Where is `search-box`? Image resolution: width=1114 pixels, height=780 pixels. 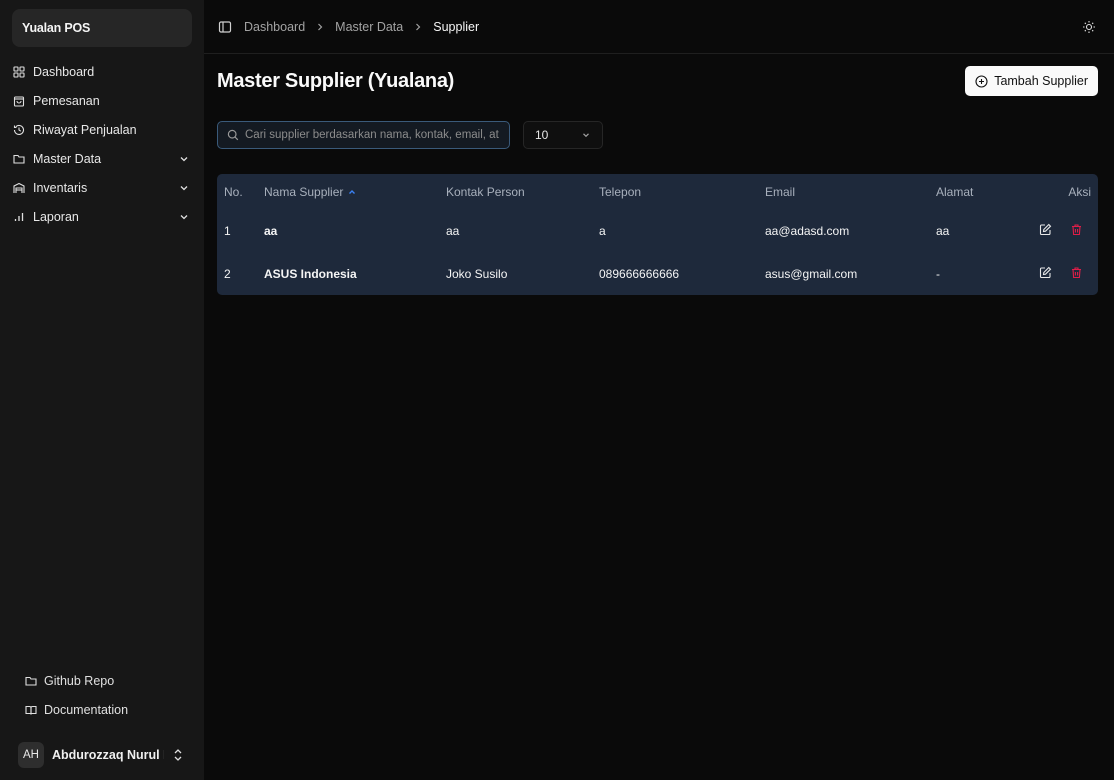
search-box is located at coordinates (363, 135).